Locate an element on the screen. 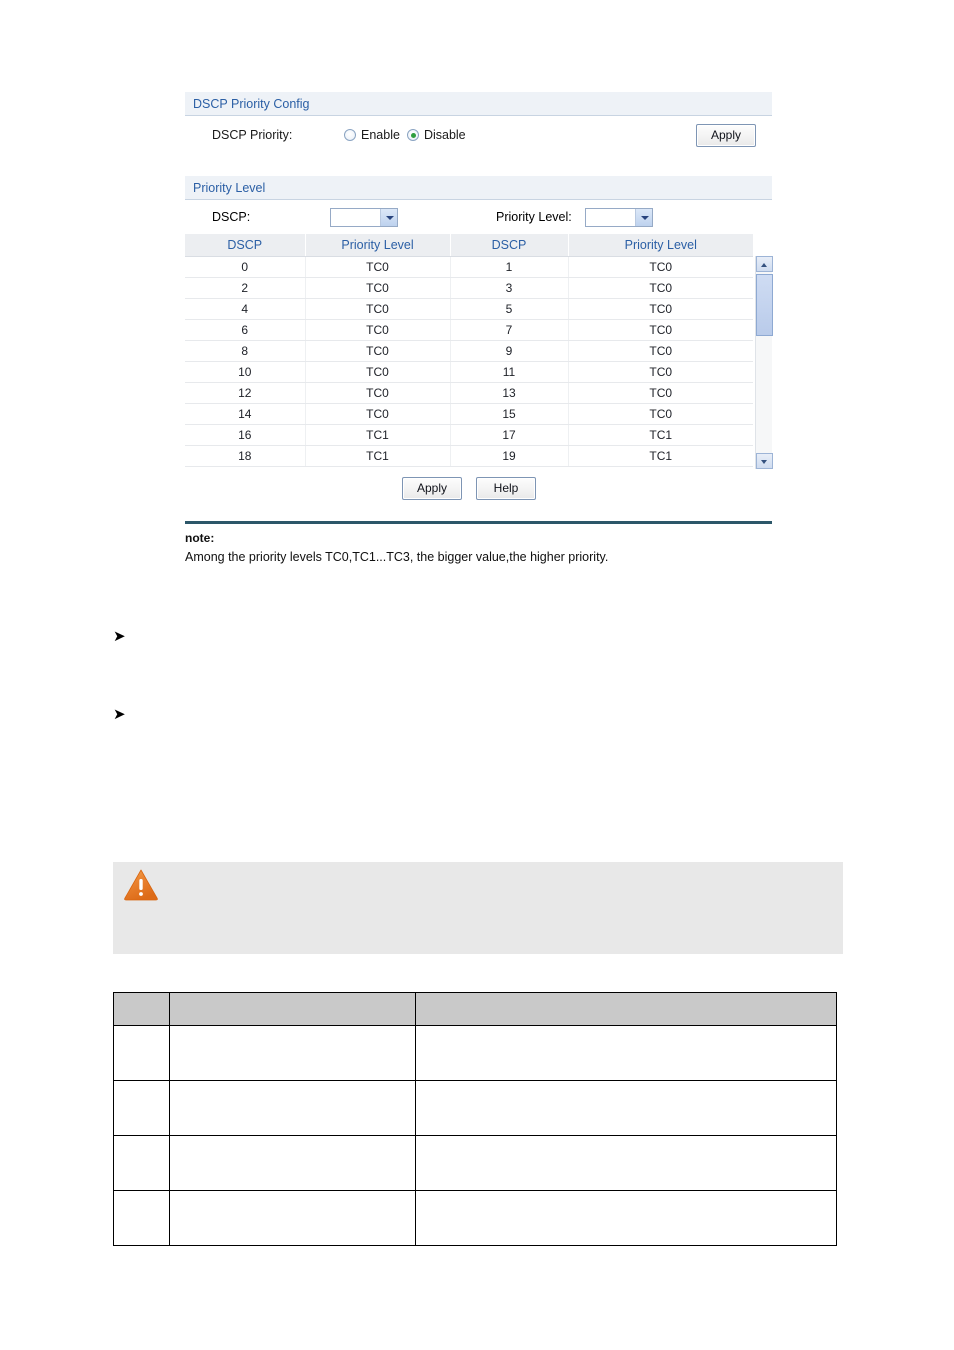 The width and height of the screenshot is (954, 1350). table-cell: 6 is located at coordinates (245, 330).